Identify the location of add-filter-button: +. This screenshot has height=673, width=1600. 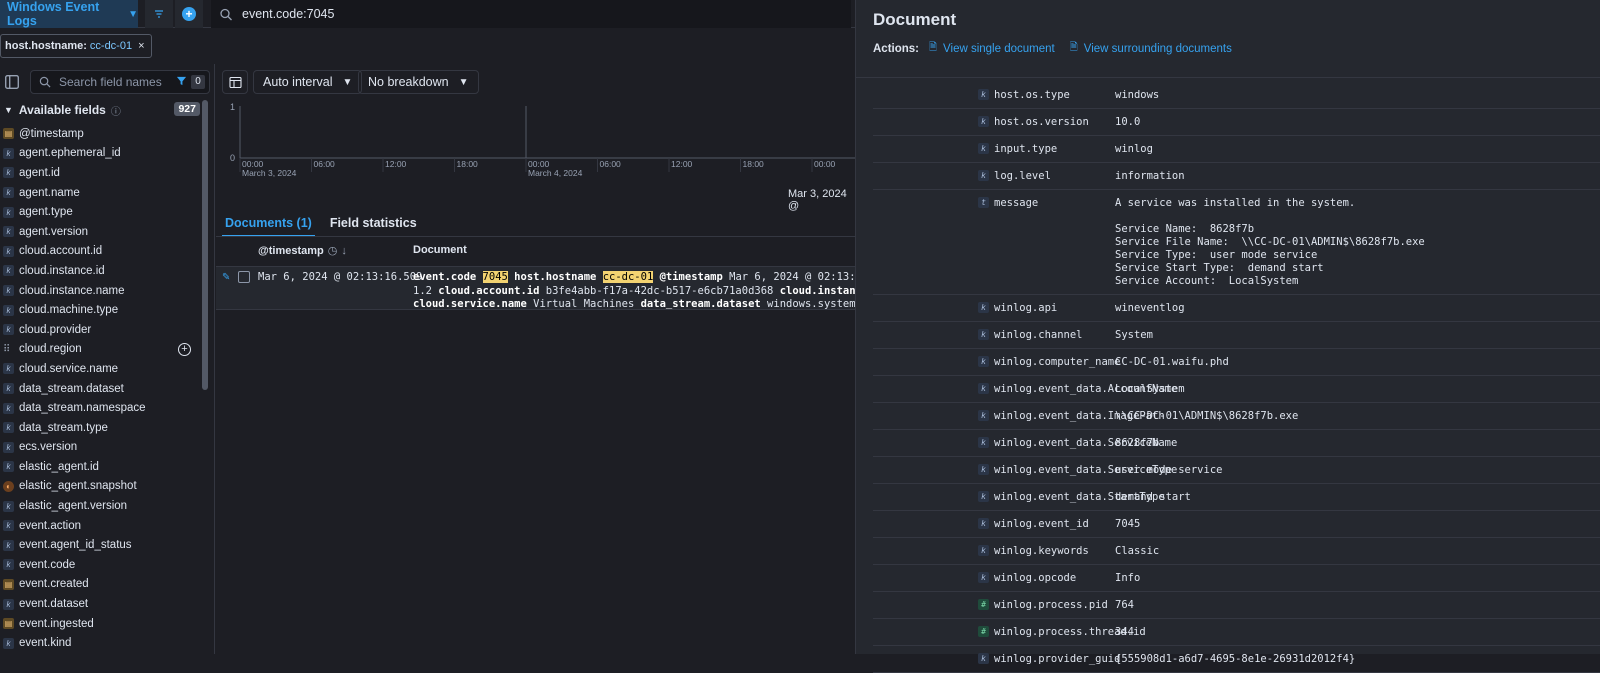
(189, 14).